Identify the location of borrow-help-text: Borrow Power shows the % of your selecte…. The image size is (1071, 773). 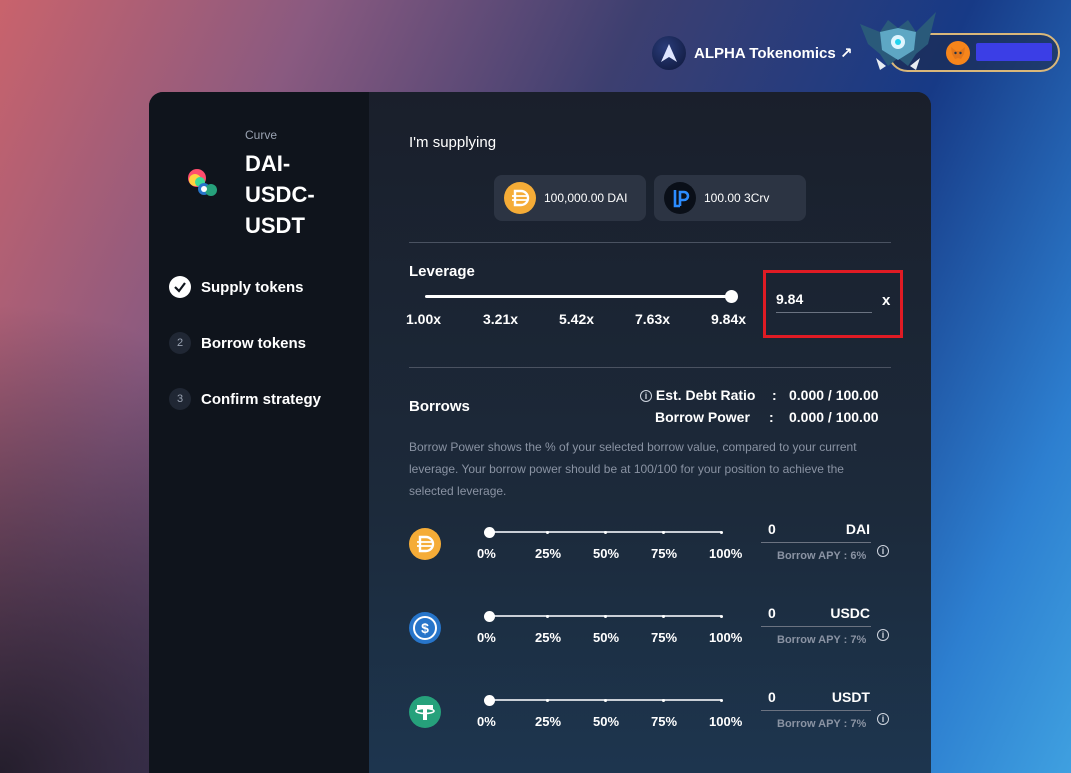
(633, 469).